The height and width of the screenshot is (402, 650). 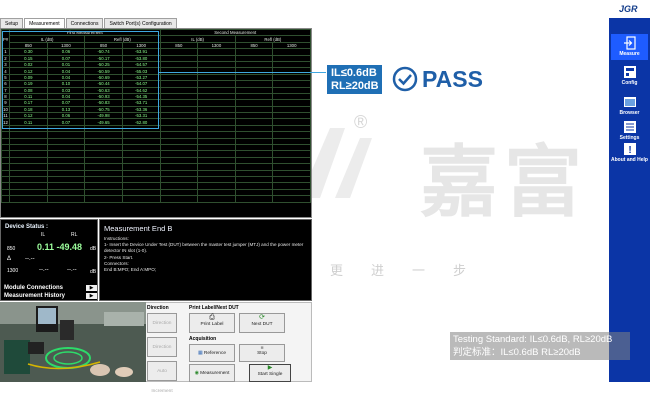 What do you see at coordinates (11, 249) in the screenshot?
I see `wavelength-850-label: 850` at bounding box center [11, 249].